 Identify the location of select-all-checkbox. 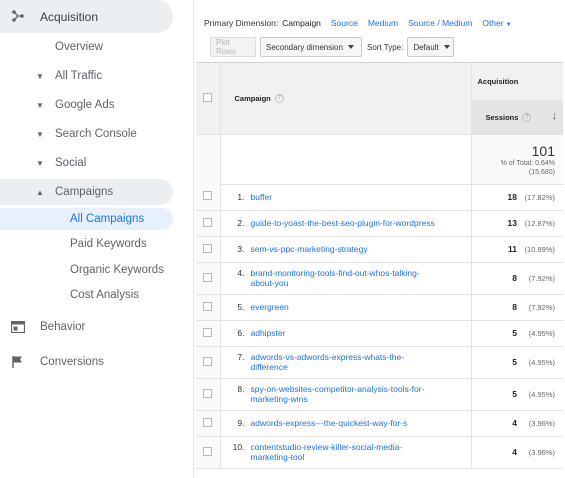
(208, 97).